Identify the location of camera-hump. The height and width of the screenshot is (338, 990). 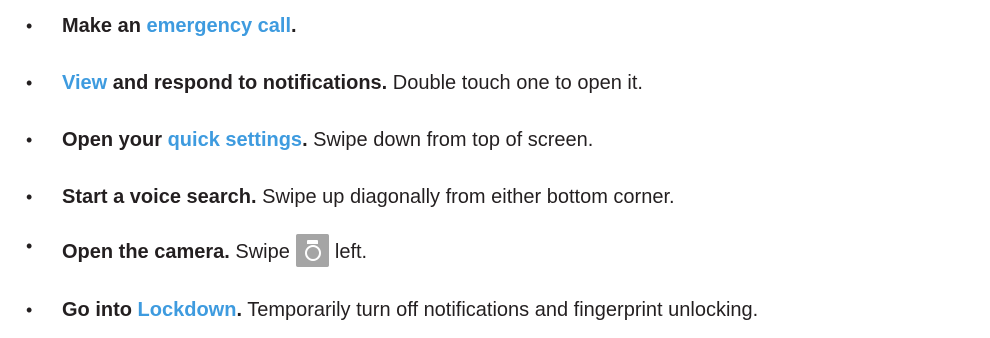
(312, 242).